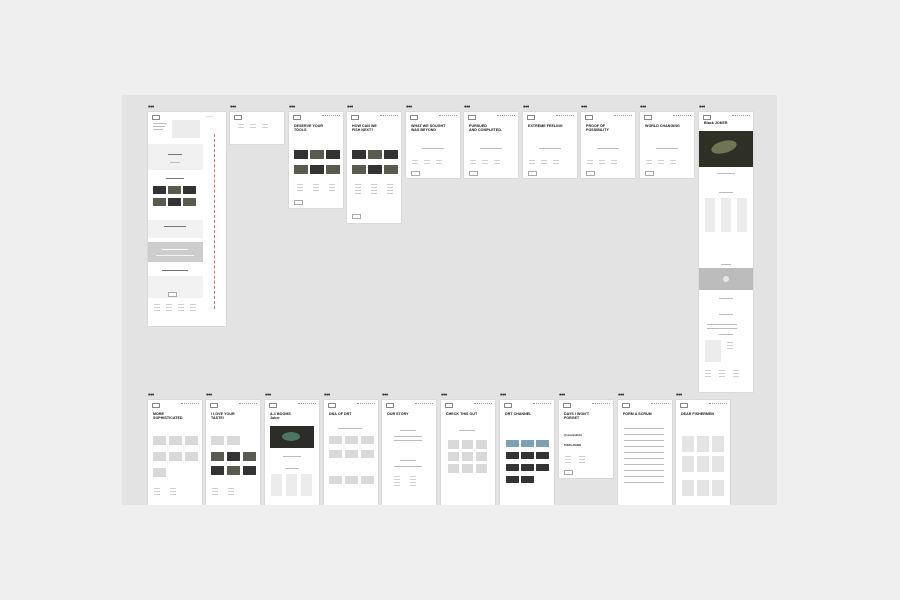  I want to click on artboard-home-wireframe: ▔▔▔▔, so click(187, 219).